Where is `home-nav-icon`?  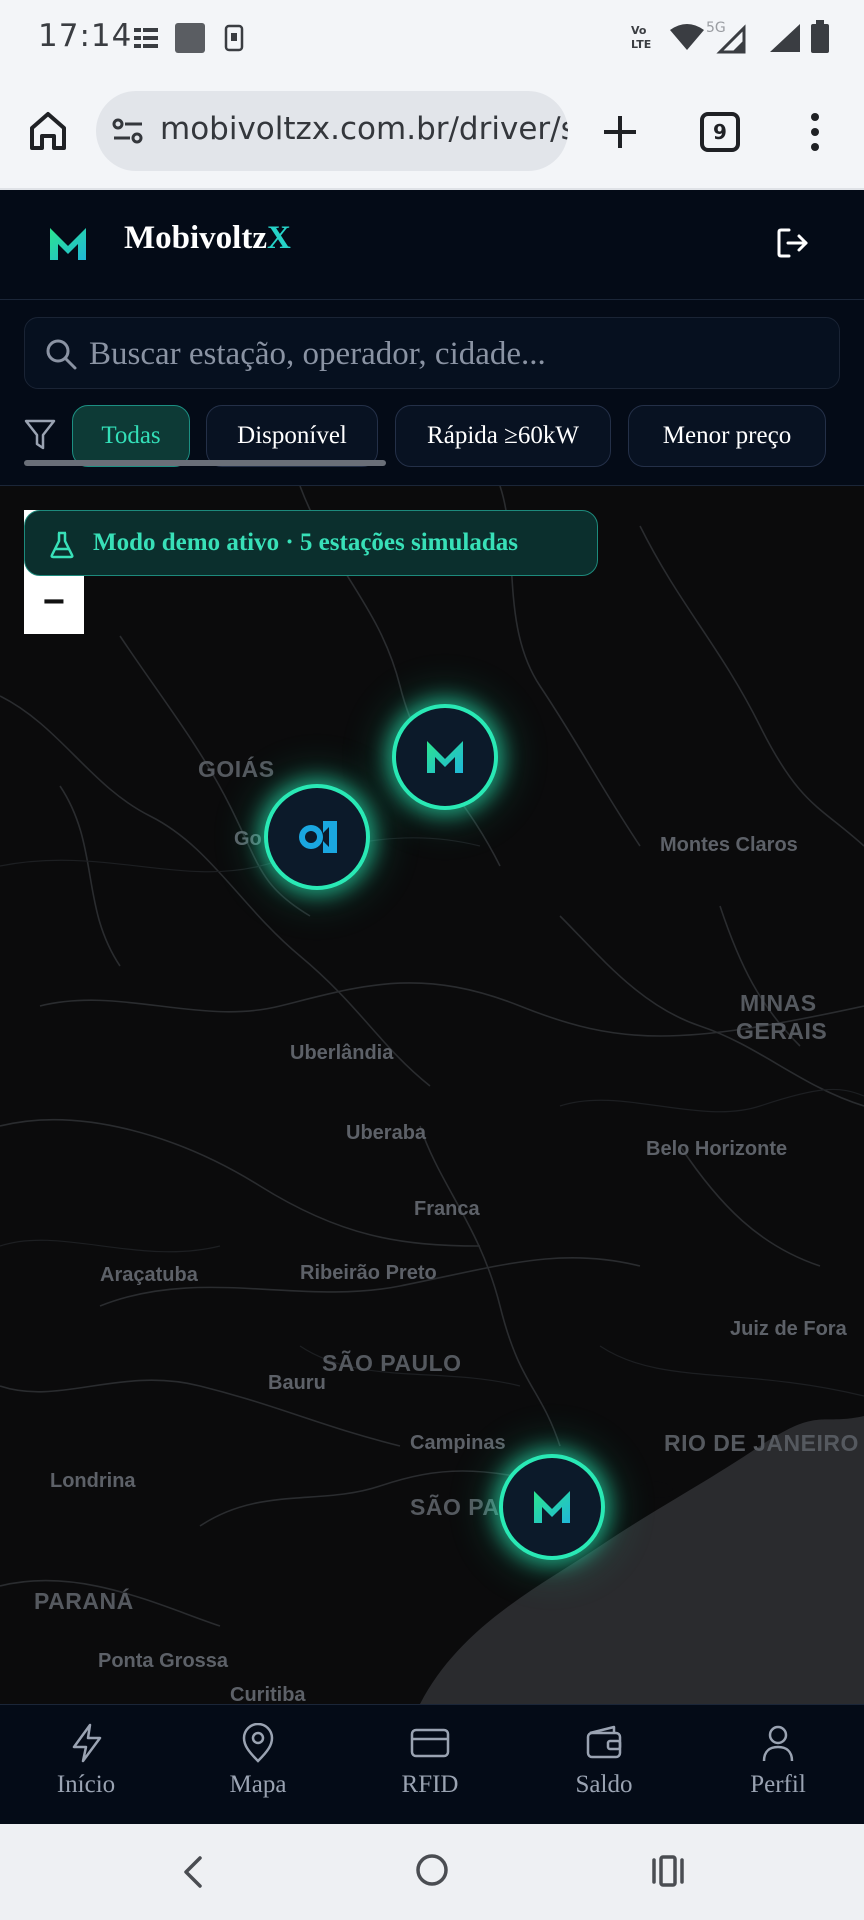 home-nav-icon is located at coordinates (432, 1870).